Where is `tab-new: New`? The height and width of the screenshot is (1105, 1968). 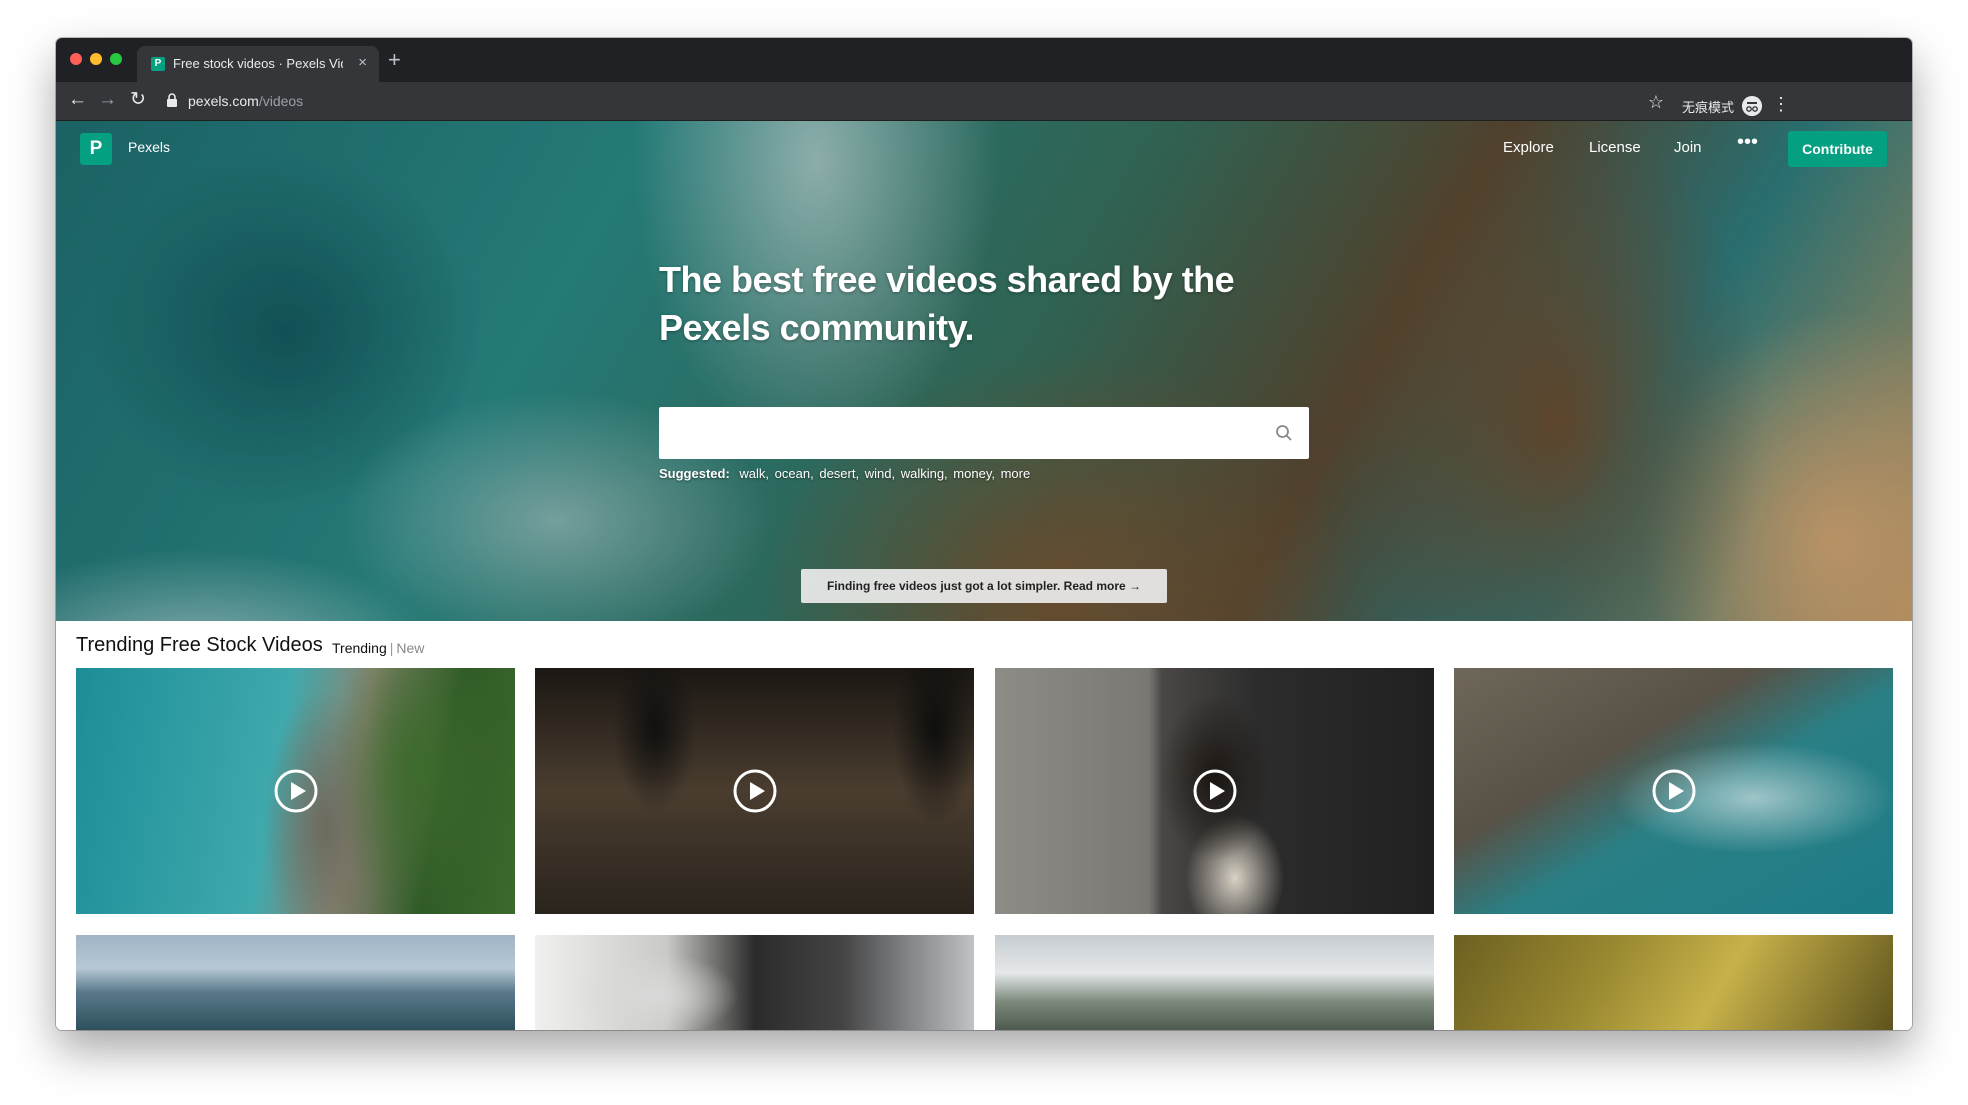
tab-new: New is located at coordinates (410, 648).